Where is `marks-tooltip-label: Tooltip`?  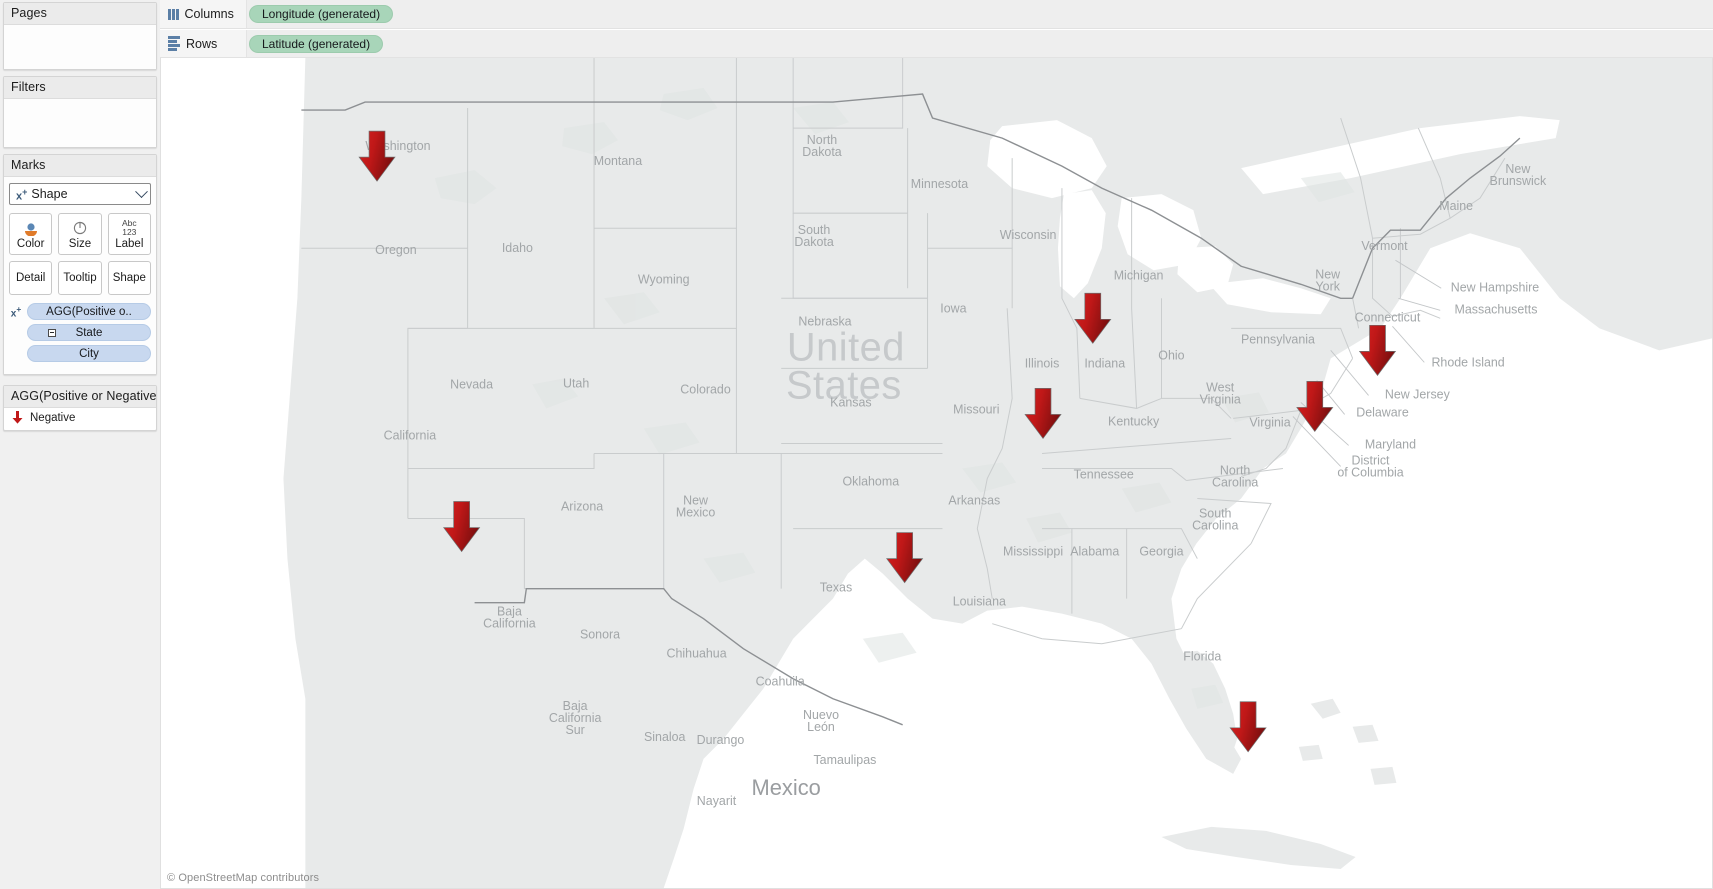
marks-tooltip-label: Tooltip is located at coordinates (80, 278).